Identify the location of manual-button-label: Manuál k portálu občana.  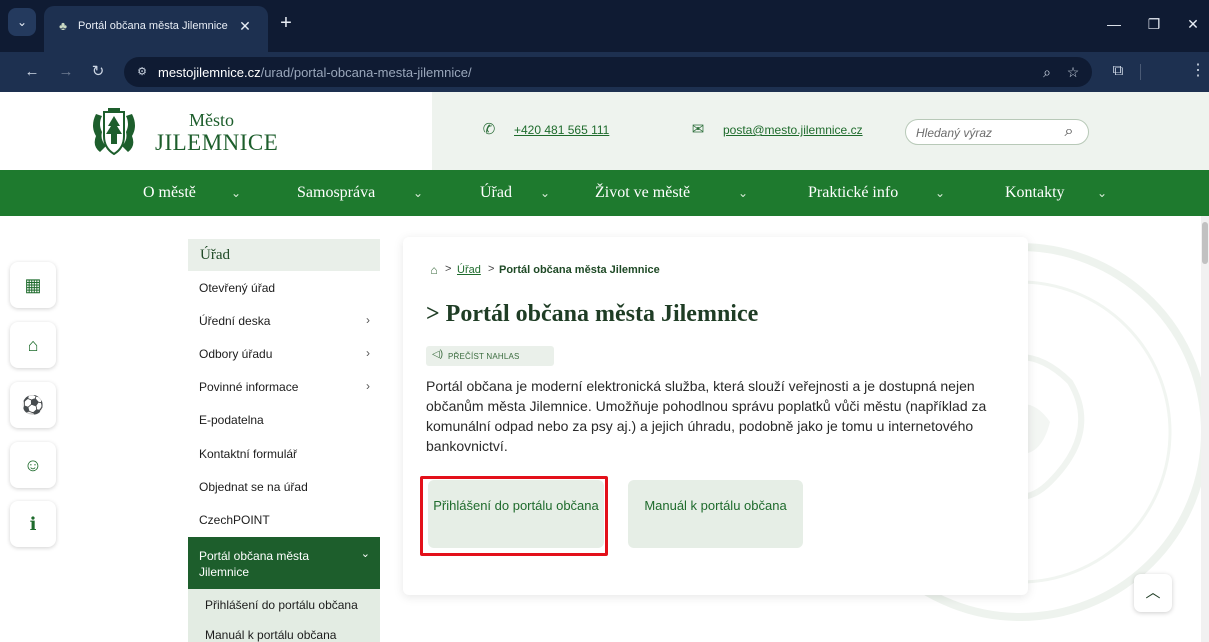
(715, 505).